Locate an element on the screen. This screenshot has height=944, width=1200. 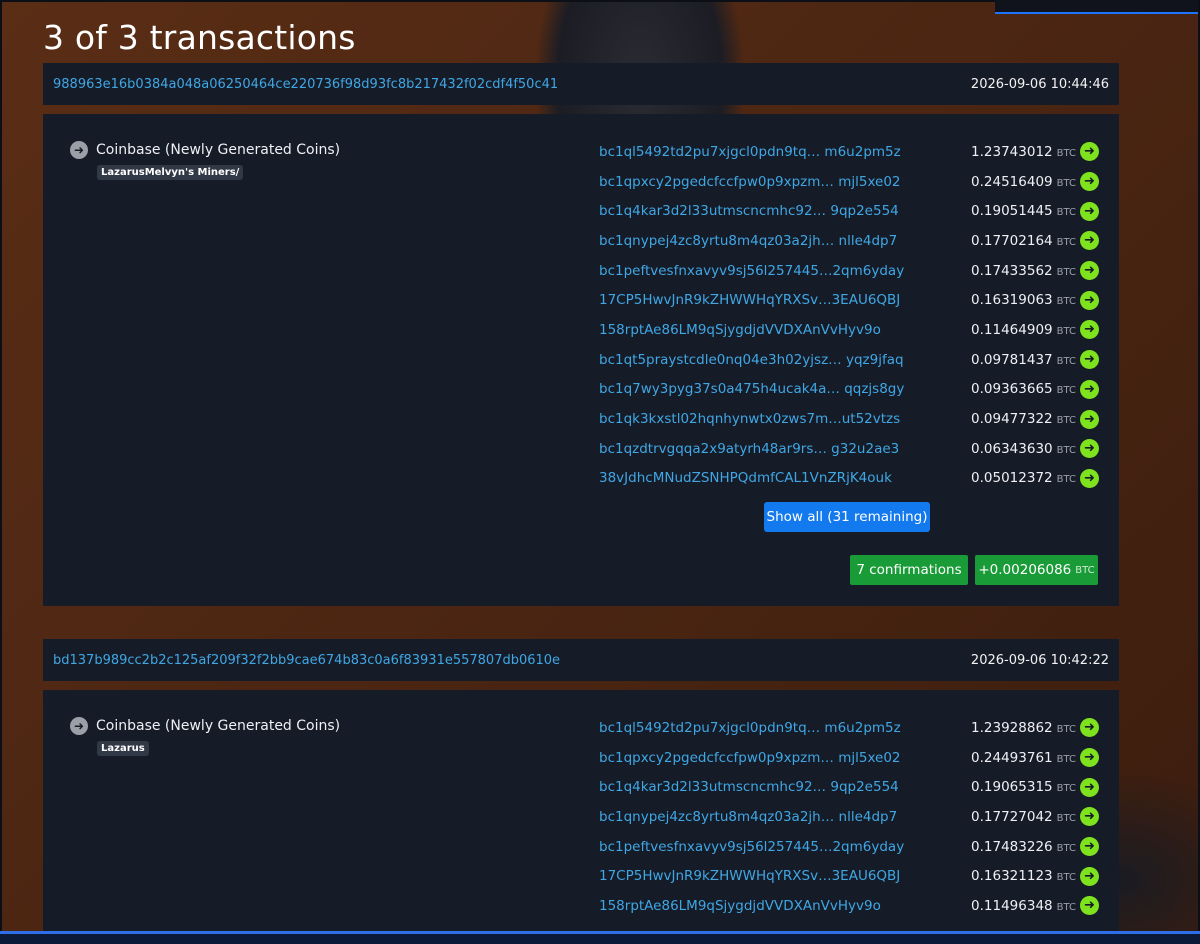
output-amount: 0.24516409 BTC is located at coordinates (1023, 181).